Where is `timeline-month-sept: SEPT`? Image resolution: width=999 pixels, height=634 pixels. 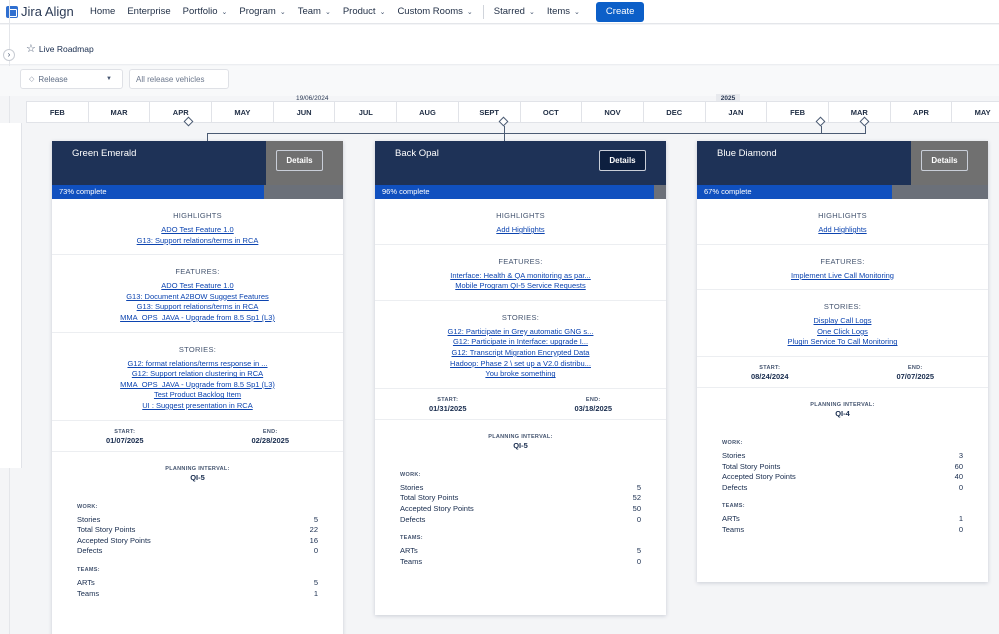
timeline-month-sept: SEPT is located at coordinates (488, 112).